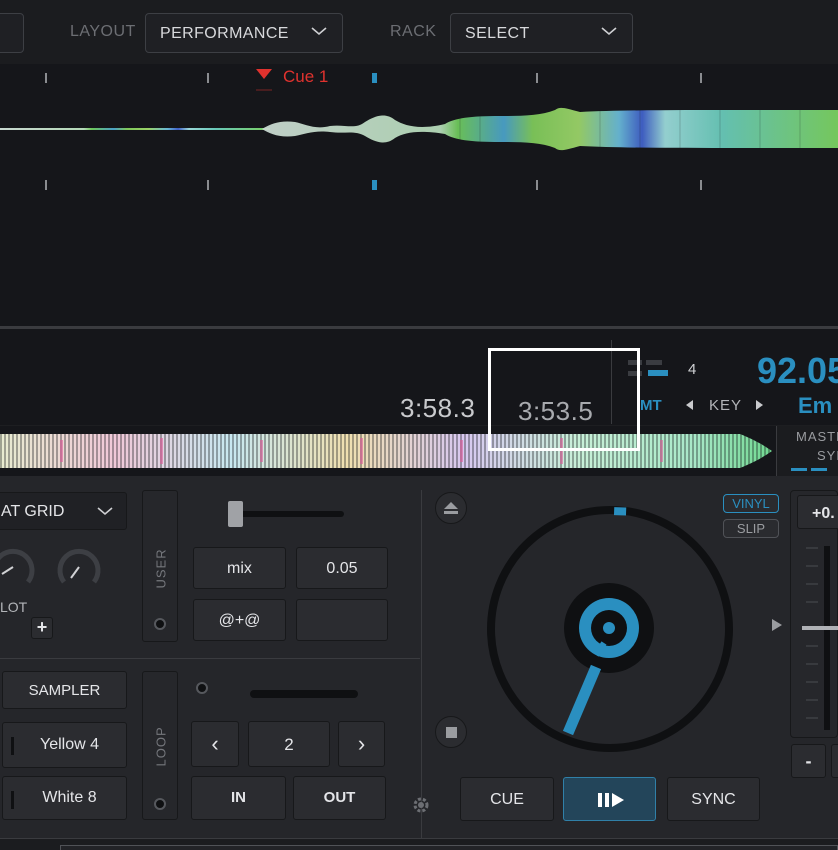 The height and width of the screenshot is (850, 838). Describe the element at coordinates (224, 33) in the screenshot. I see `layout-dropdown-value: PERFORMANCE` at that location.